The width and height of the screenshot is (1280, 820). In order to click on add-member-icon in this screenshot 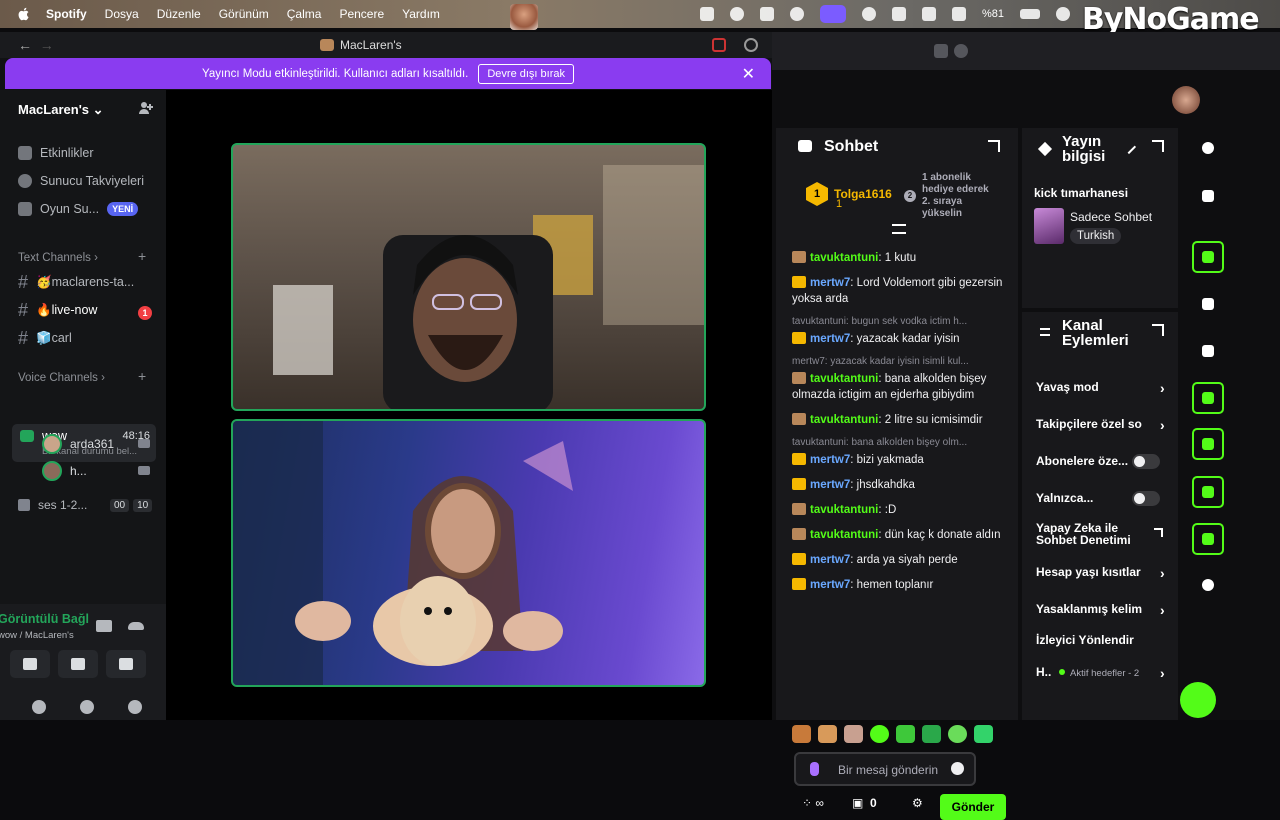, I will do `click(146, 108)`.